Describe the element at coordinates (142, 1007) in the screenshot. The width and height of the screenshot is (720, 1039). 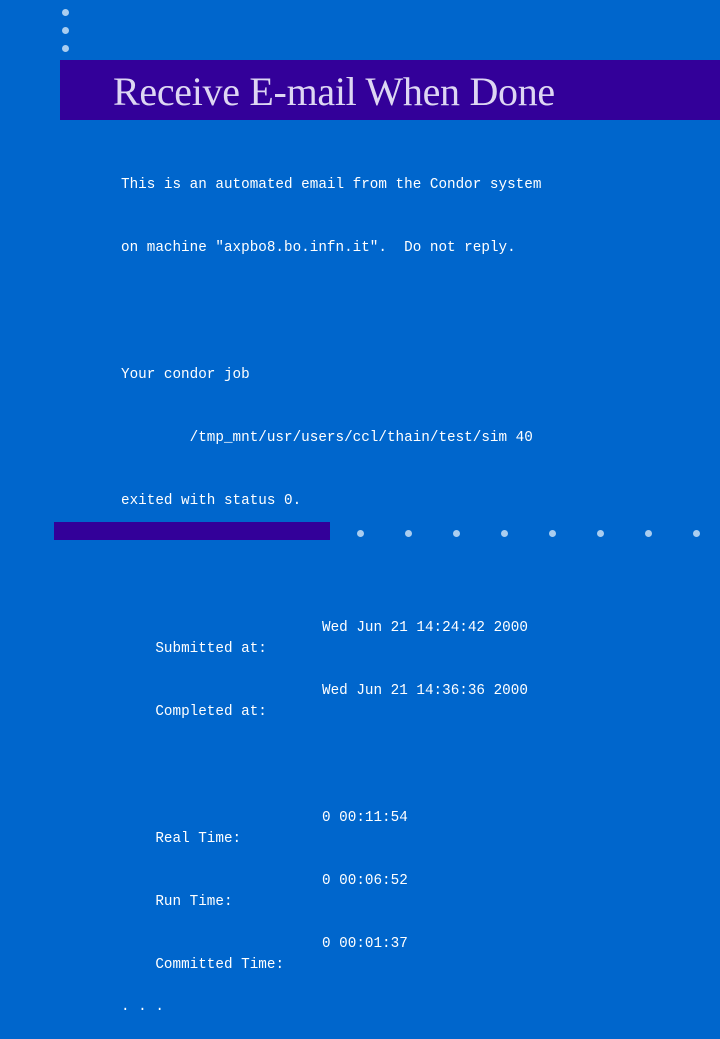
I see `ellipsis: . . .` at that location.